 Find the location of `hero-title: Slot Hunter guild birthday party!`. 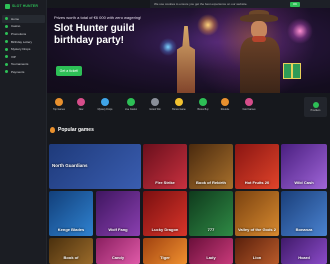

hero-title: Slot Hunter guild birthday party! is located at coordinates (94, 34).